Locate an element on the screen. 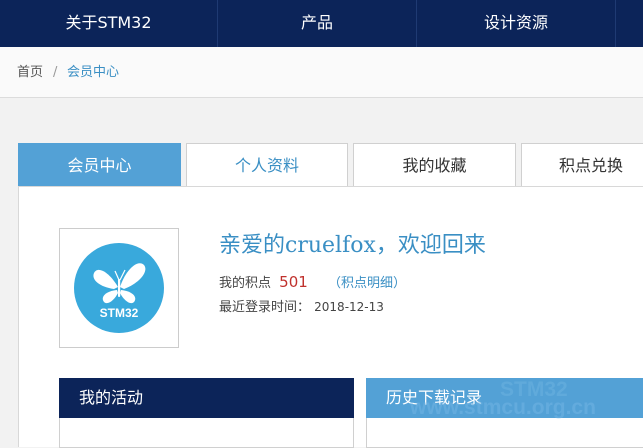 This screenshot has height=448, width=643. nav-item-design-resources: 设计资源 is located at coordinates (516, 23).